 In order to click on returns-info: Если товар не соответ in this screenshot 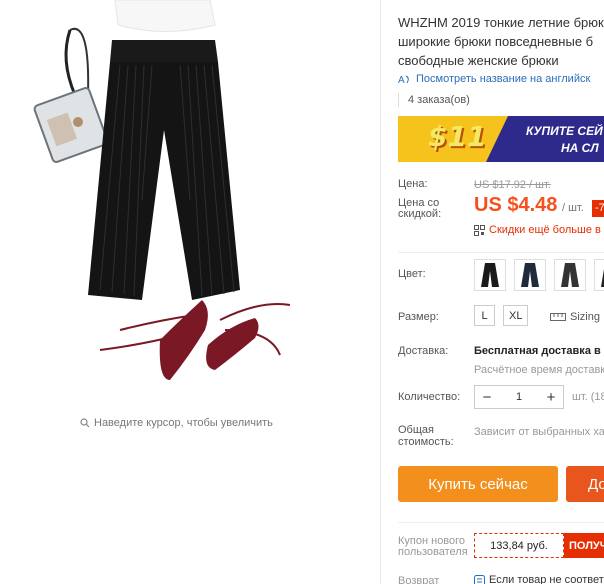, I will do `click(539, 579)`.